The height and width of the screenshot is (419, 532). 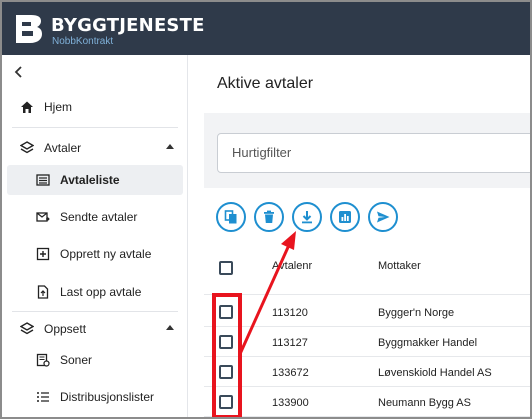 I want to click on column-header-avtalenr: Avtalenr, so click(x=292, y=266).